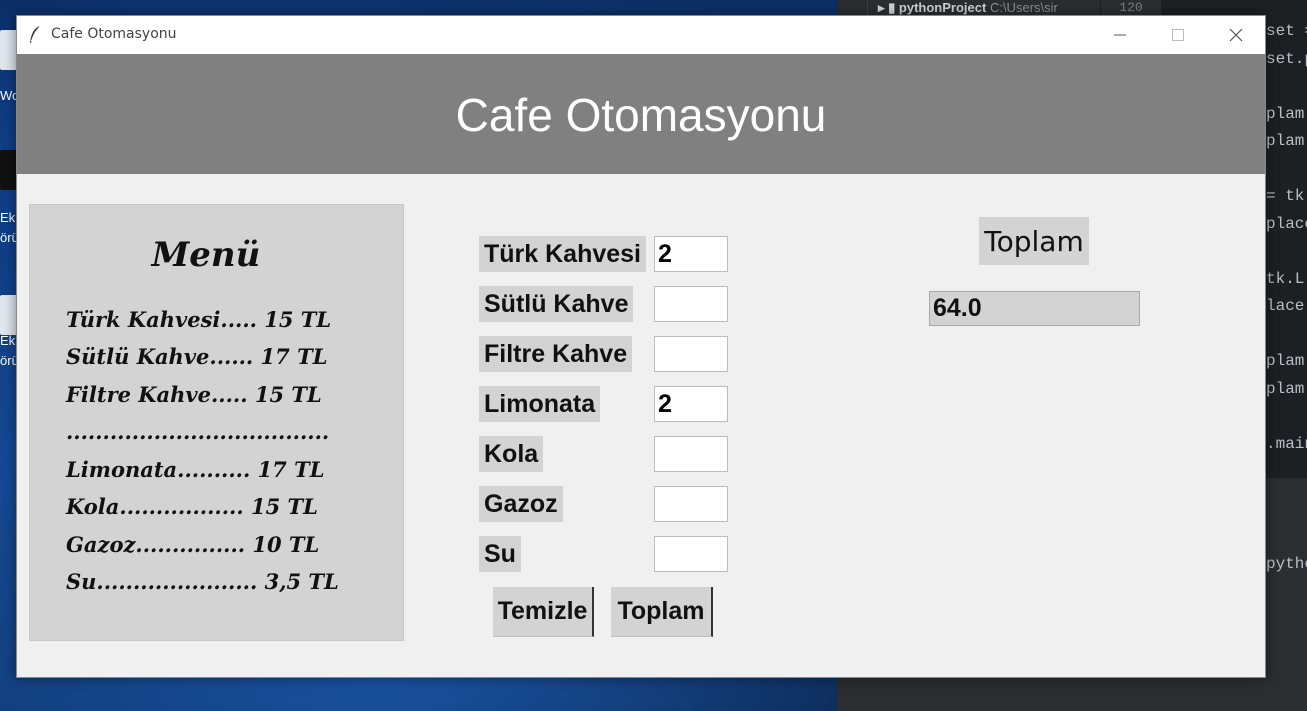 The width and height of the screenshot is (1307, 711). What do you see at coordinates (521, 504) in the screenshot?
I see `item-label-gazoz: Gazoz` at bounding box center [521, 504].